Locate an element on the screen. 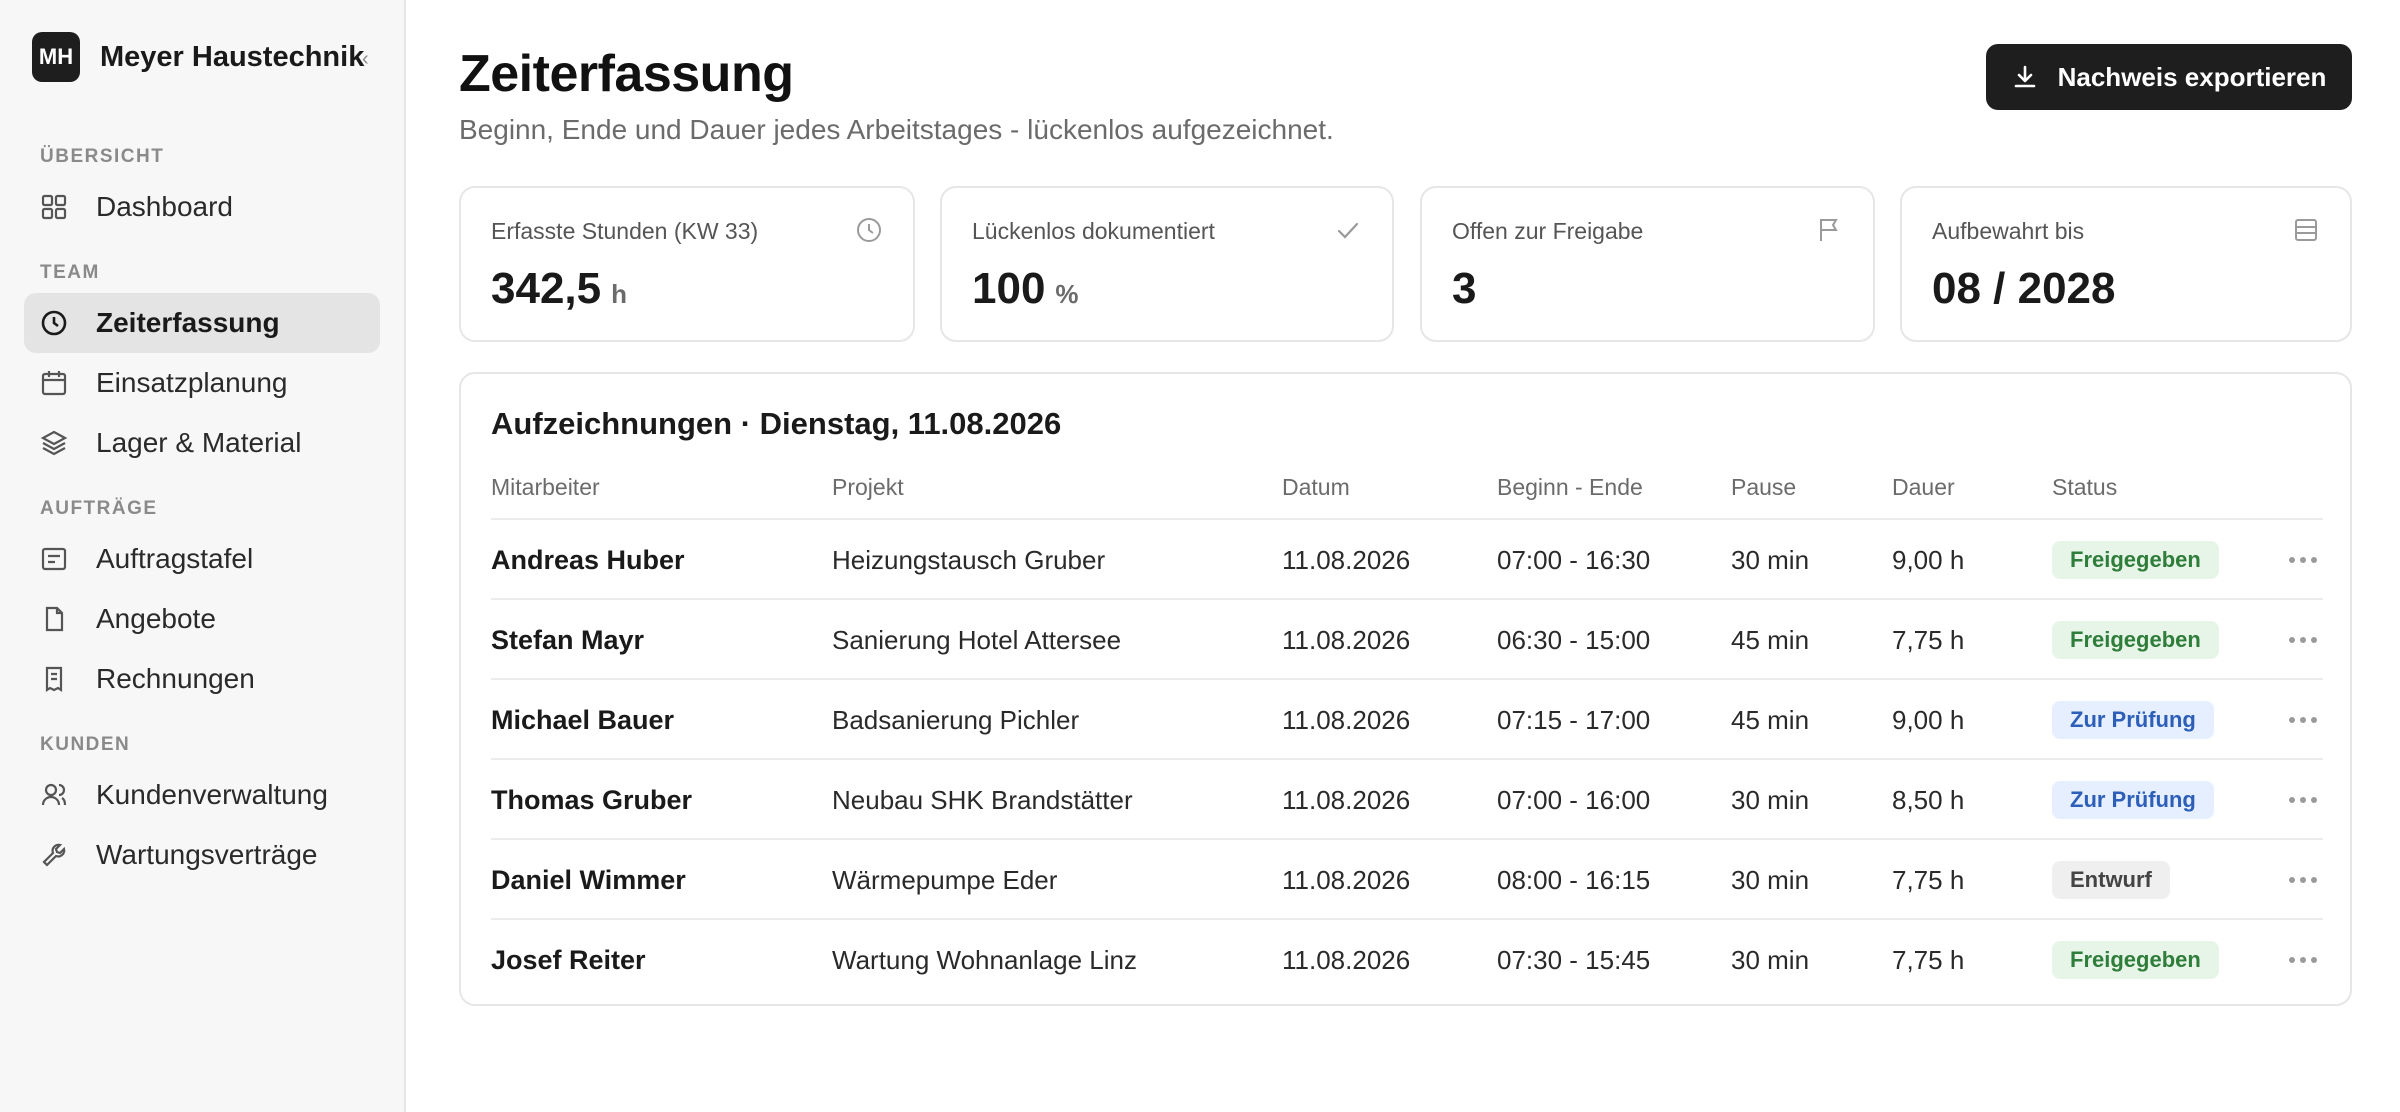 This screenshot has height=1112, width=2400. sidebar-item-label: Auftragstafel is located at coordinates (175, 558).